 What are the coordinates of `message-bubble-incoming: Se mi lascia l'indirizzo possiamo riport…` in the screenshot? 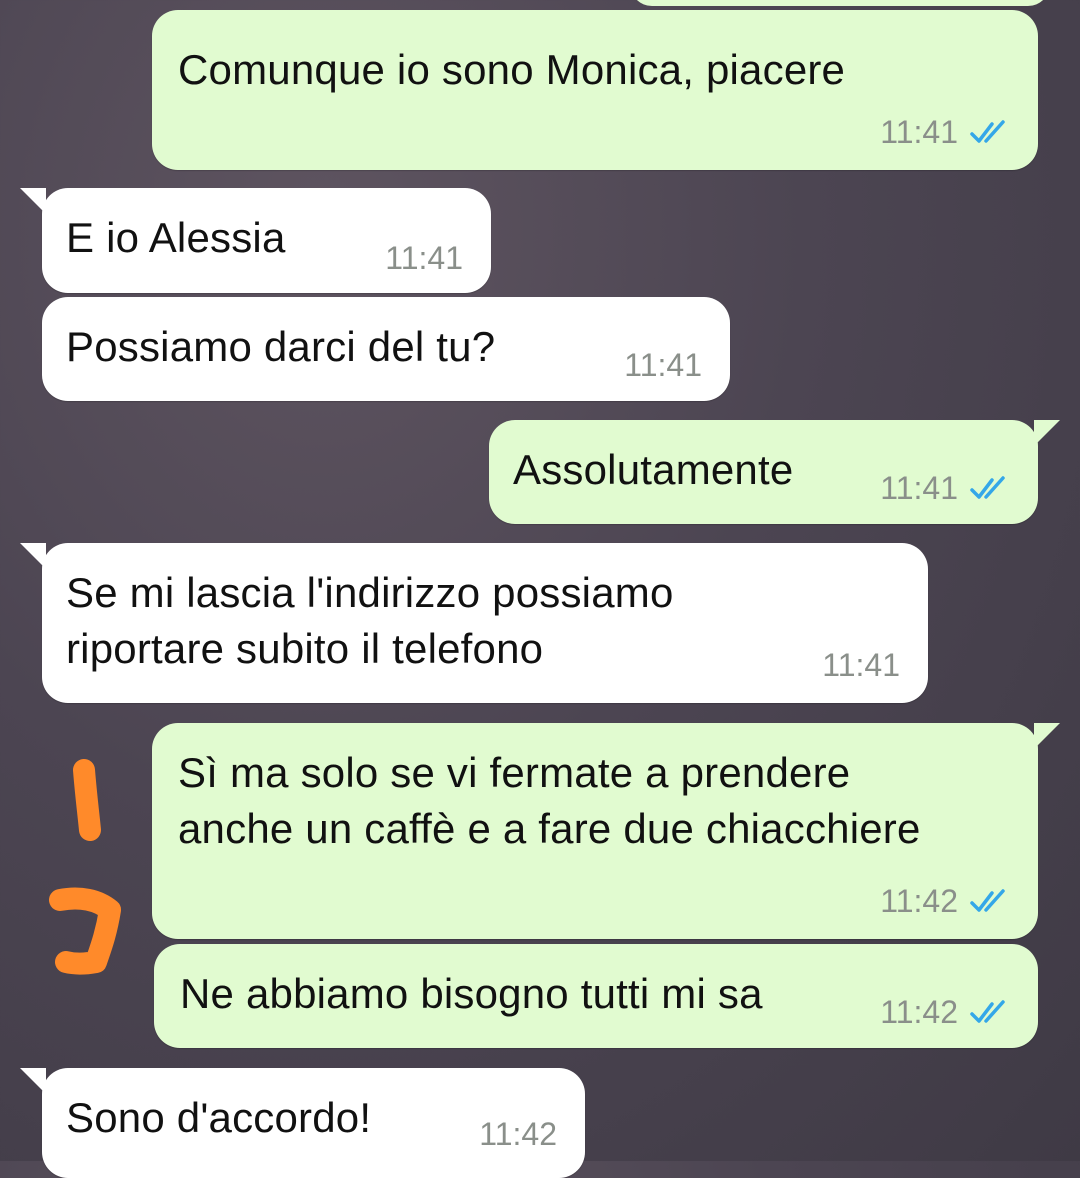 It's located at (474, 623).